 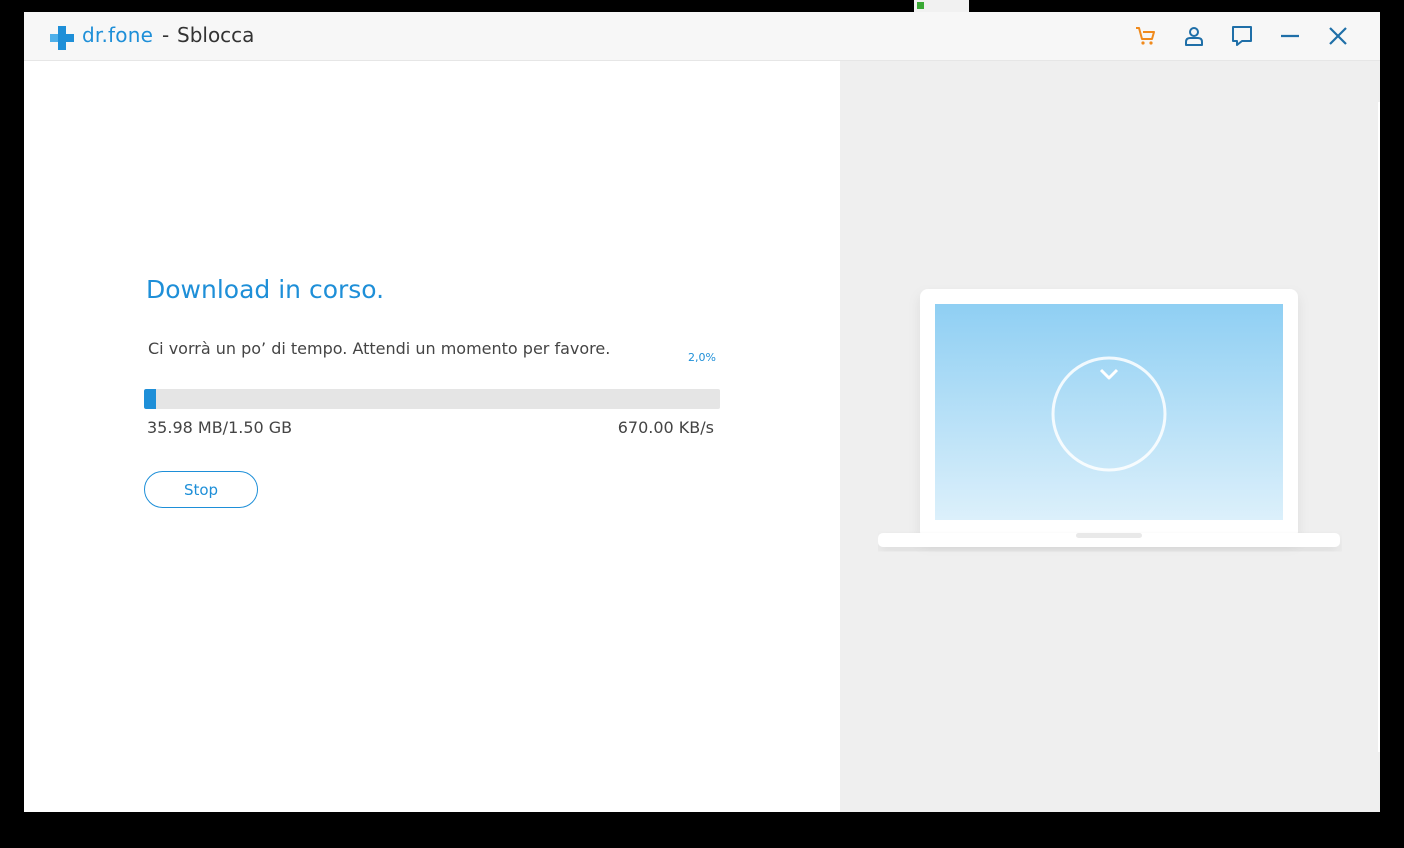 What do you see at coordinates (1338, 36) in the screenshot?
I see `close-icon` at bounding box center [1338, 36].